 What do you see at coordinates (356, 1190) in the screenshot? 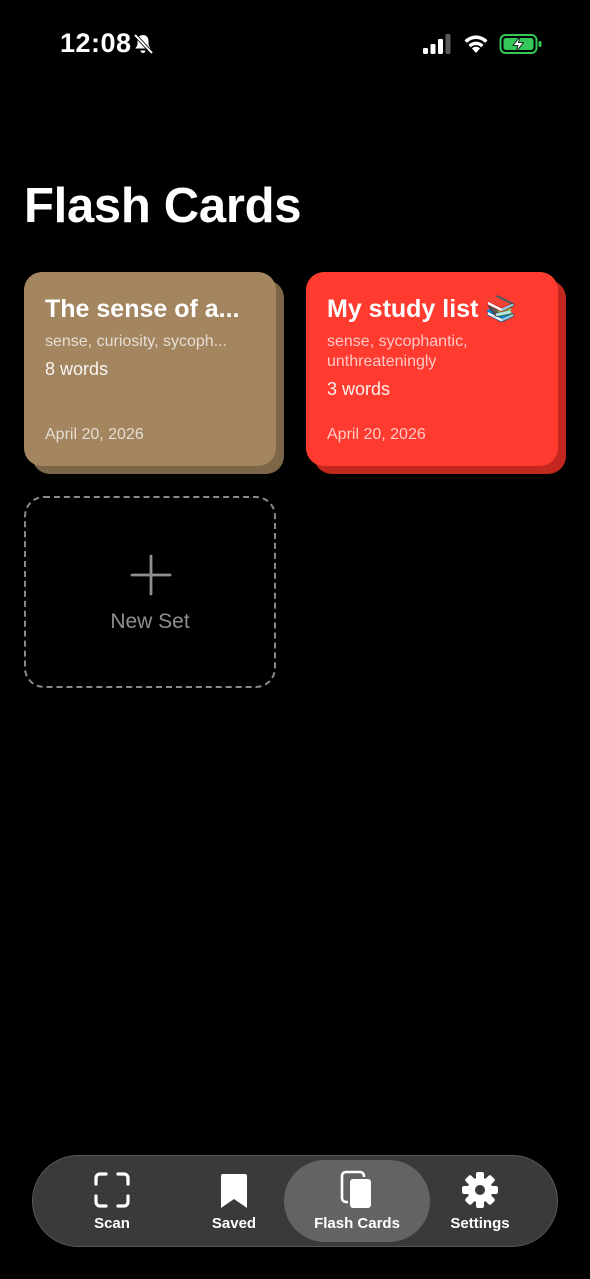
I see `cards-icon` at bounding box center [356, 1190].